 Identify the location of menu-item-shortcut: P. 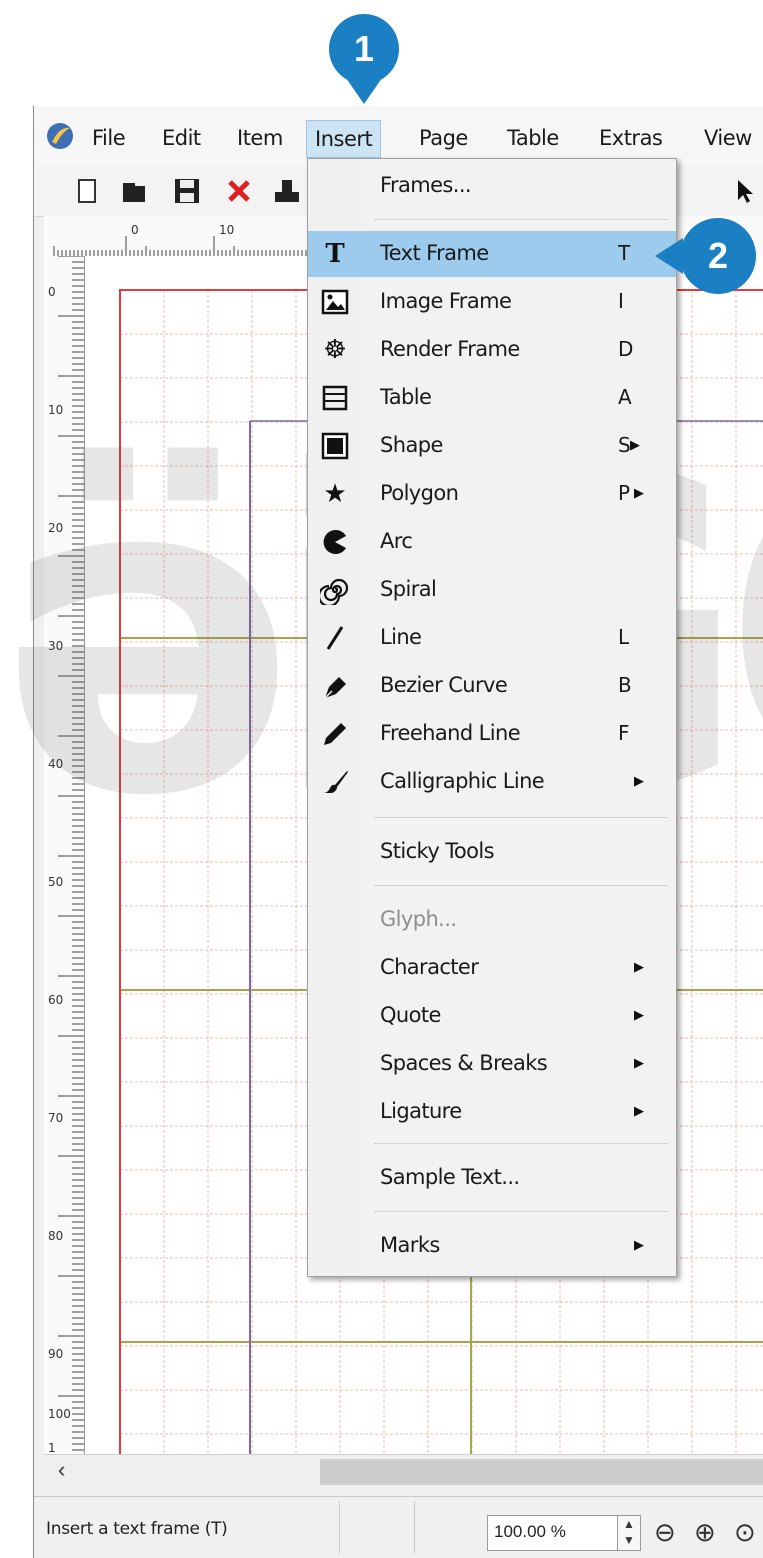
(624, 493).